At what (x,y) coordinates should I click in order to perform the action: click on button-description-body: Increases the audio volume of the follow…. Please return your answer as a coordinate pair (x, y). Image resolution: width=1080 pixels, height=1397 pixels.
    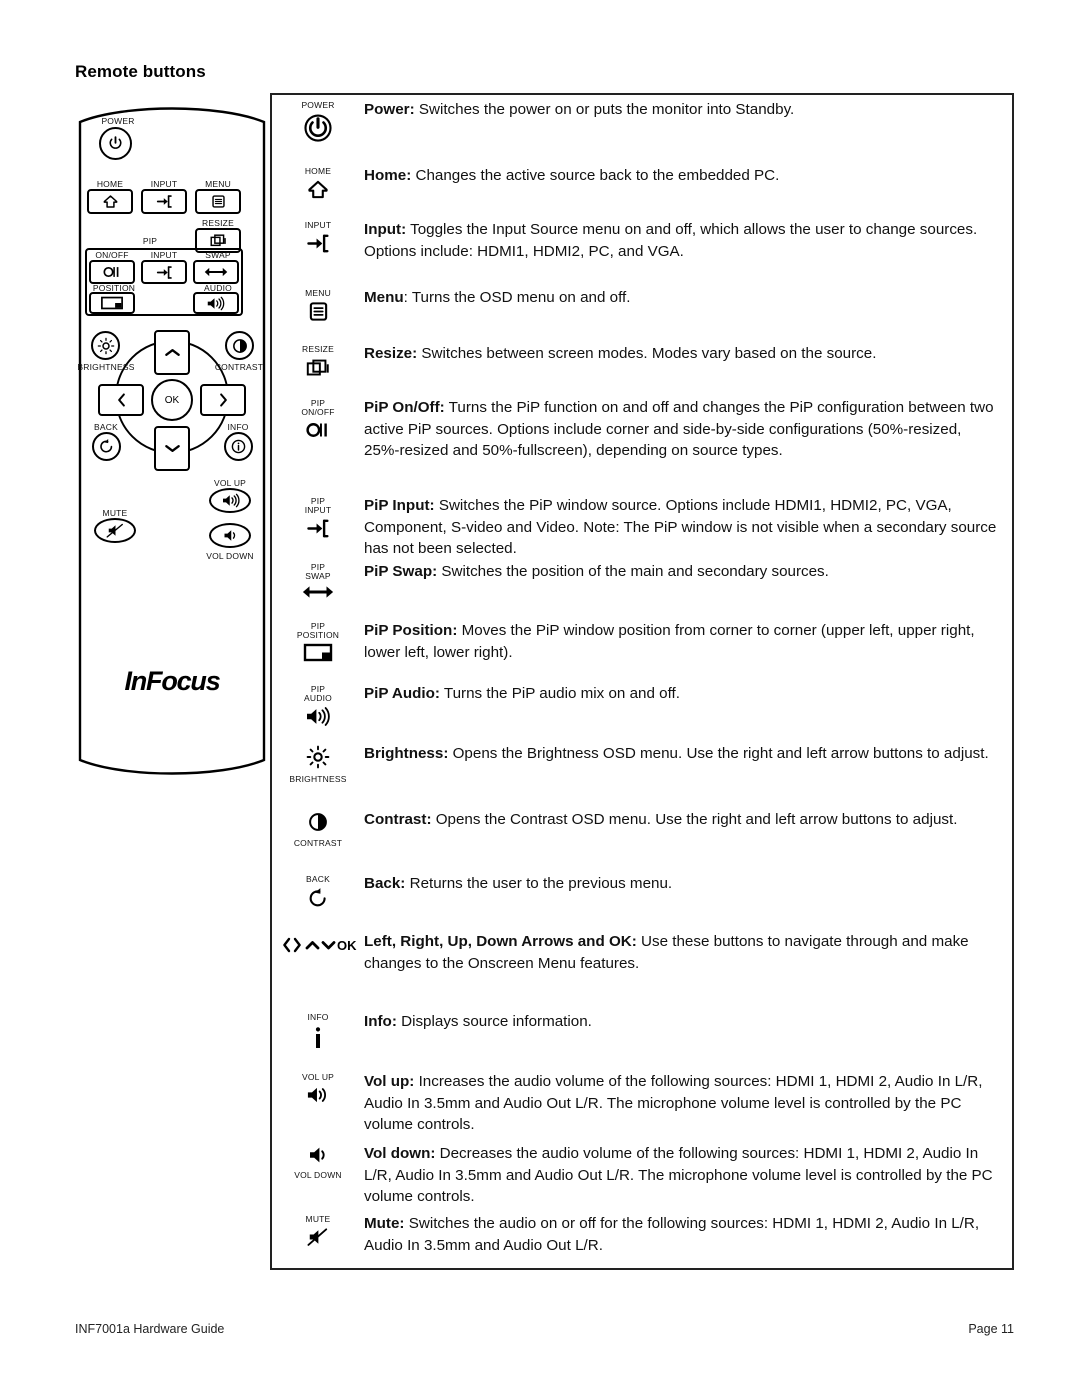
    Looking at the image, I should click on (673, 1103).